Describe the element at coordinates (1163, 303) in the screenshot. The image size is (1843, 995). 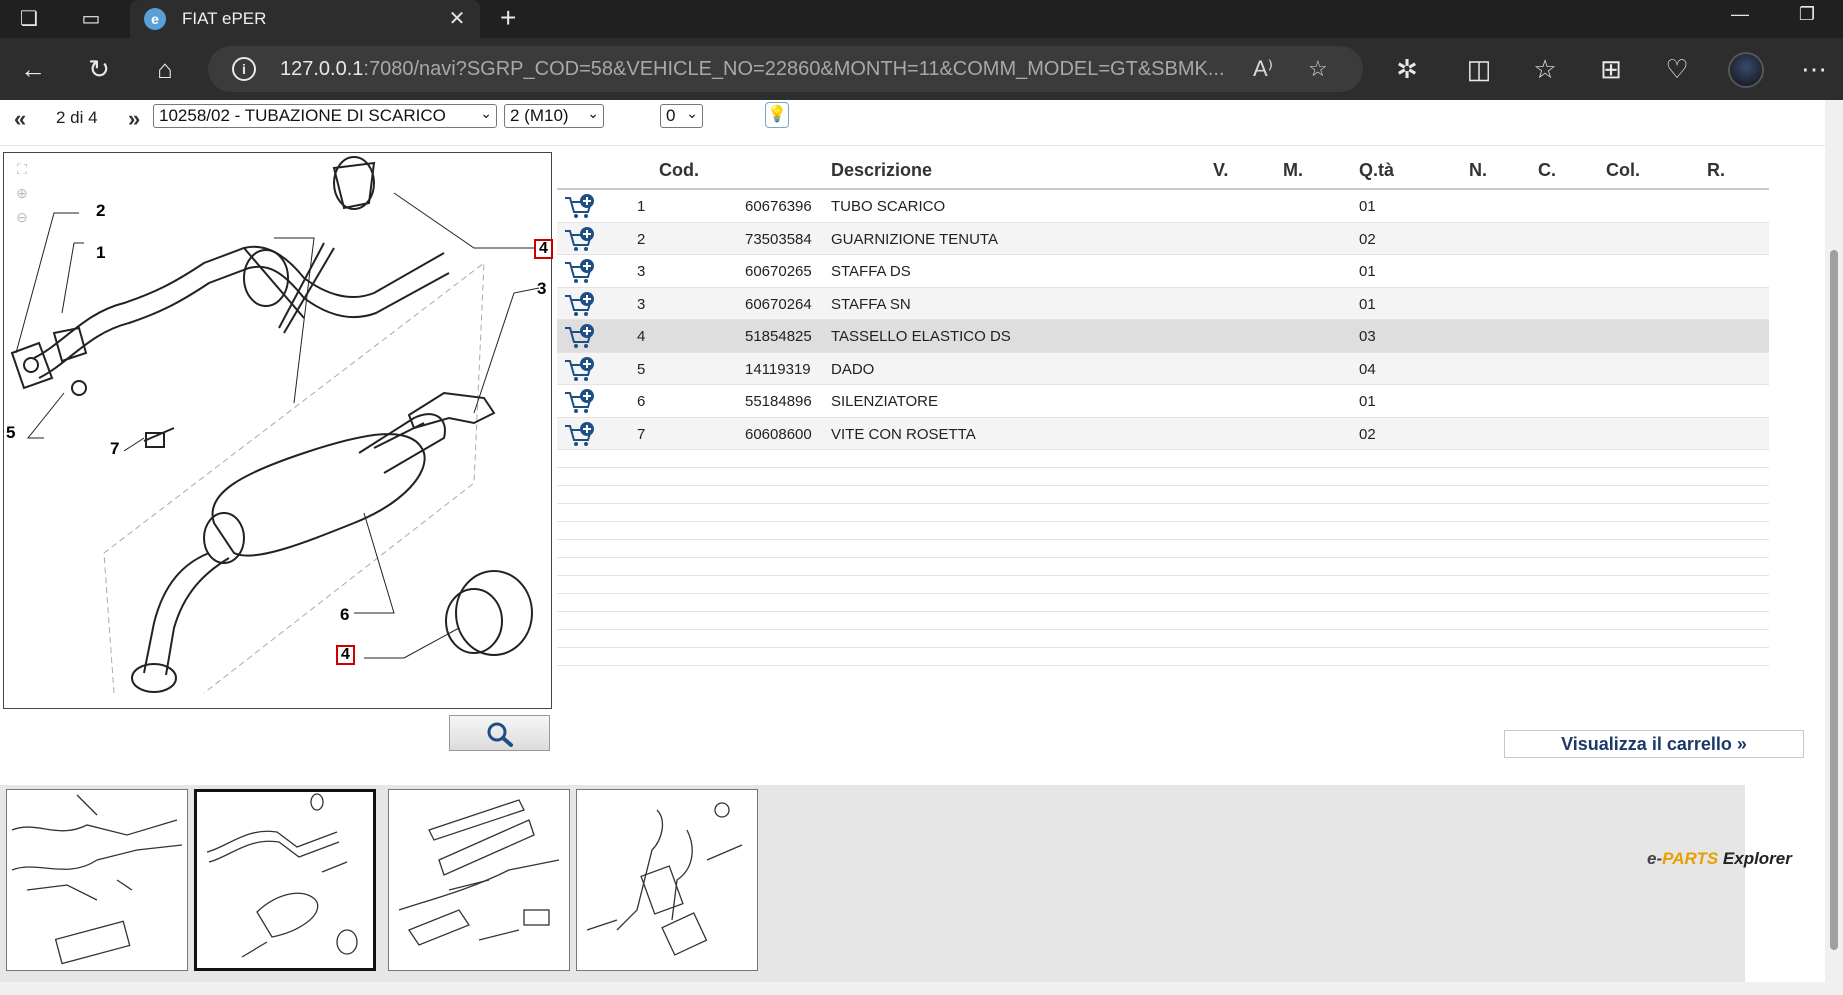
I see `table-row: 3 60670264 STAFFA SN 01` at that location.